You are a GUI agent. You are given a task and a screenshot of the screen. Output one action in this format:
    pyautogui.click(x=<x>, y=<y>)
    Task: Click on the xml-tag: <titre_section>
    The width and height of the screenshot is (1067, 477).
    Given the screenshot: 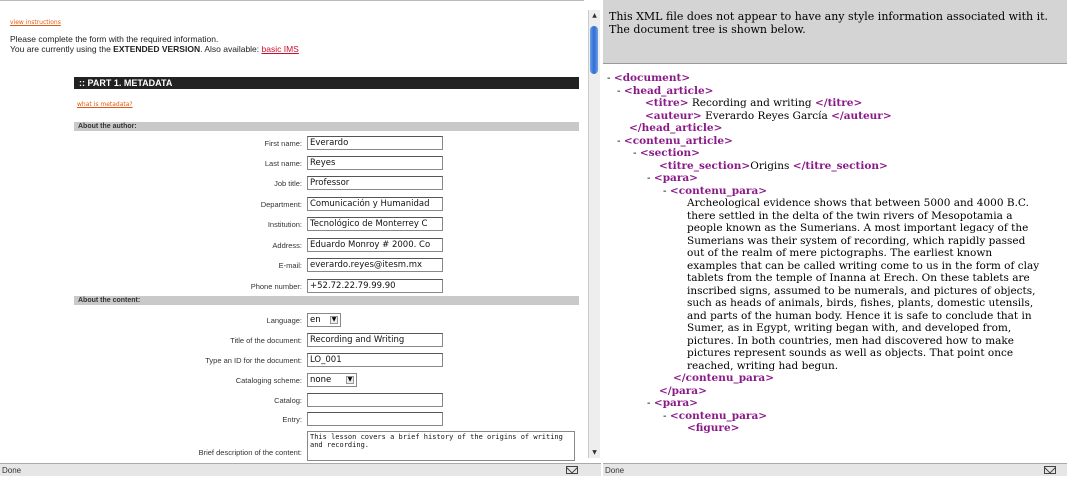 What is the action you would take?
    pyautogui.click(x=705, y=165)
    